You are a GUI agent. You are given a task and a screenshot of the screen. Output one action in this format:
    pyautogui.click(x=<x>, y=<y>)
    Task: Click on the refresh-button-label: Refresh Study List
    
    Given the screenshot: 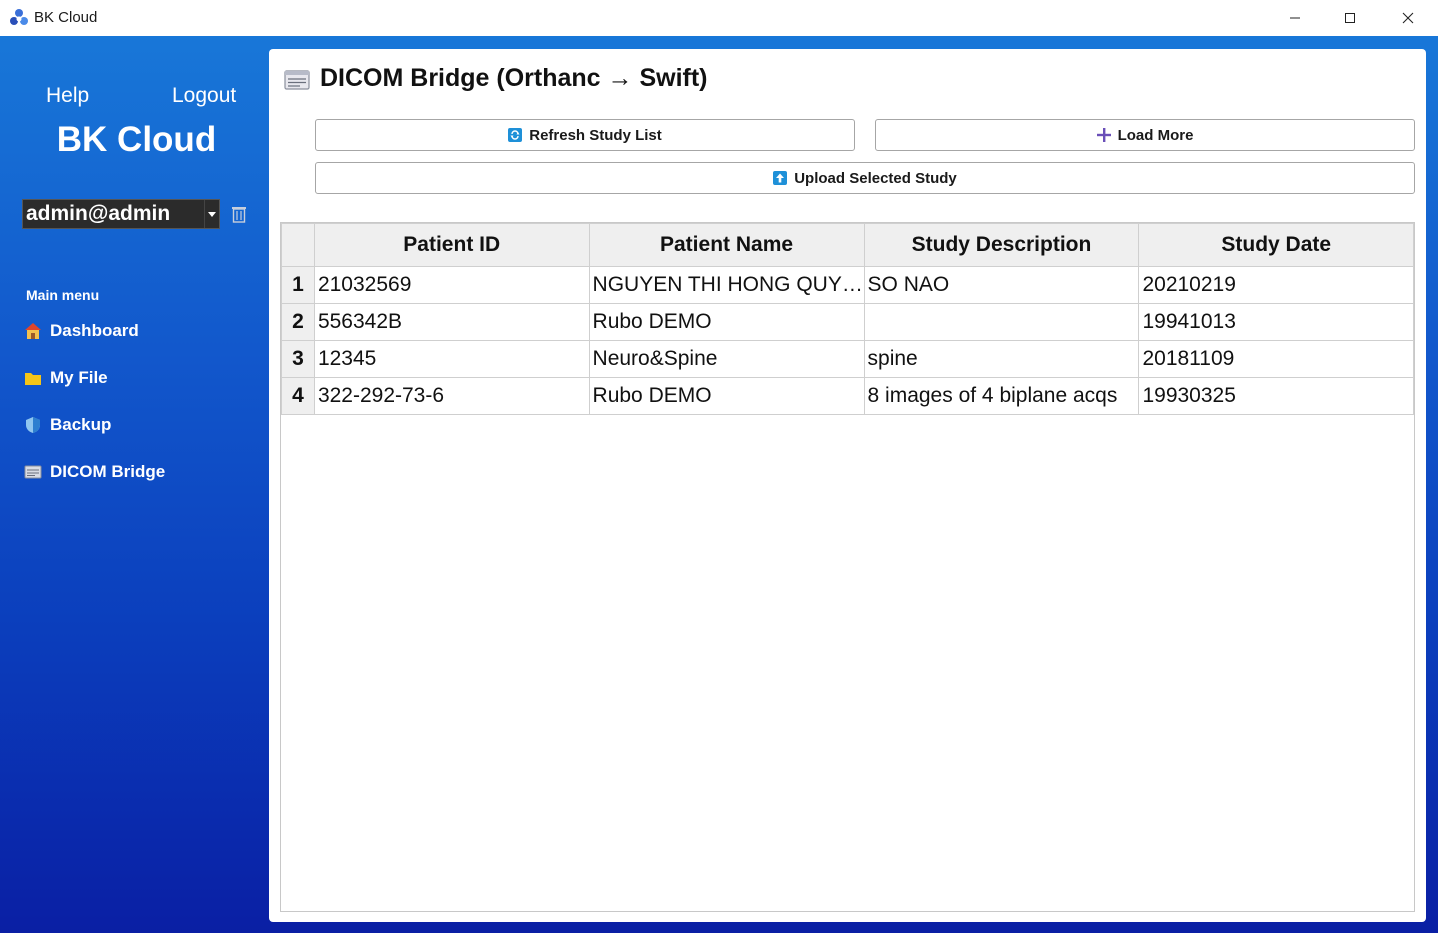 What is the action you would take?
    pyautogui.click(x=595, y=135)
    